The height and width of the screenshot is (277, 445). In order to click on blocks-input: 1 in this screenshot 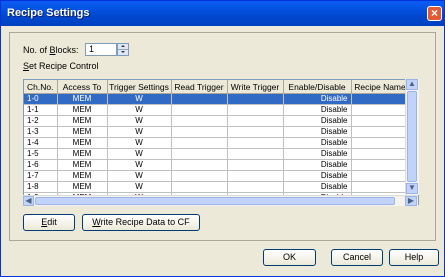, I will do `click(101, 49)`.